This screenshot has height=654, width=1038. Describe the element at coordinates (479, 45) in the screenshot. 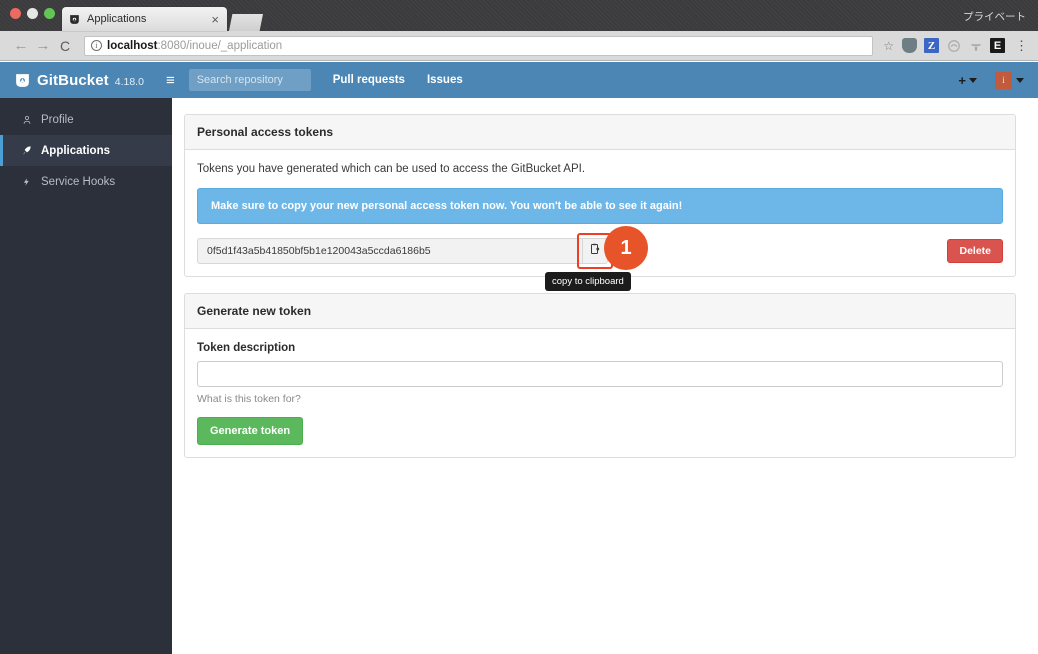

I see `address-bar: i localhost:8080/inoue/_application` at that location.